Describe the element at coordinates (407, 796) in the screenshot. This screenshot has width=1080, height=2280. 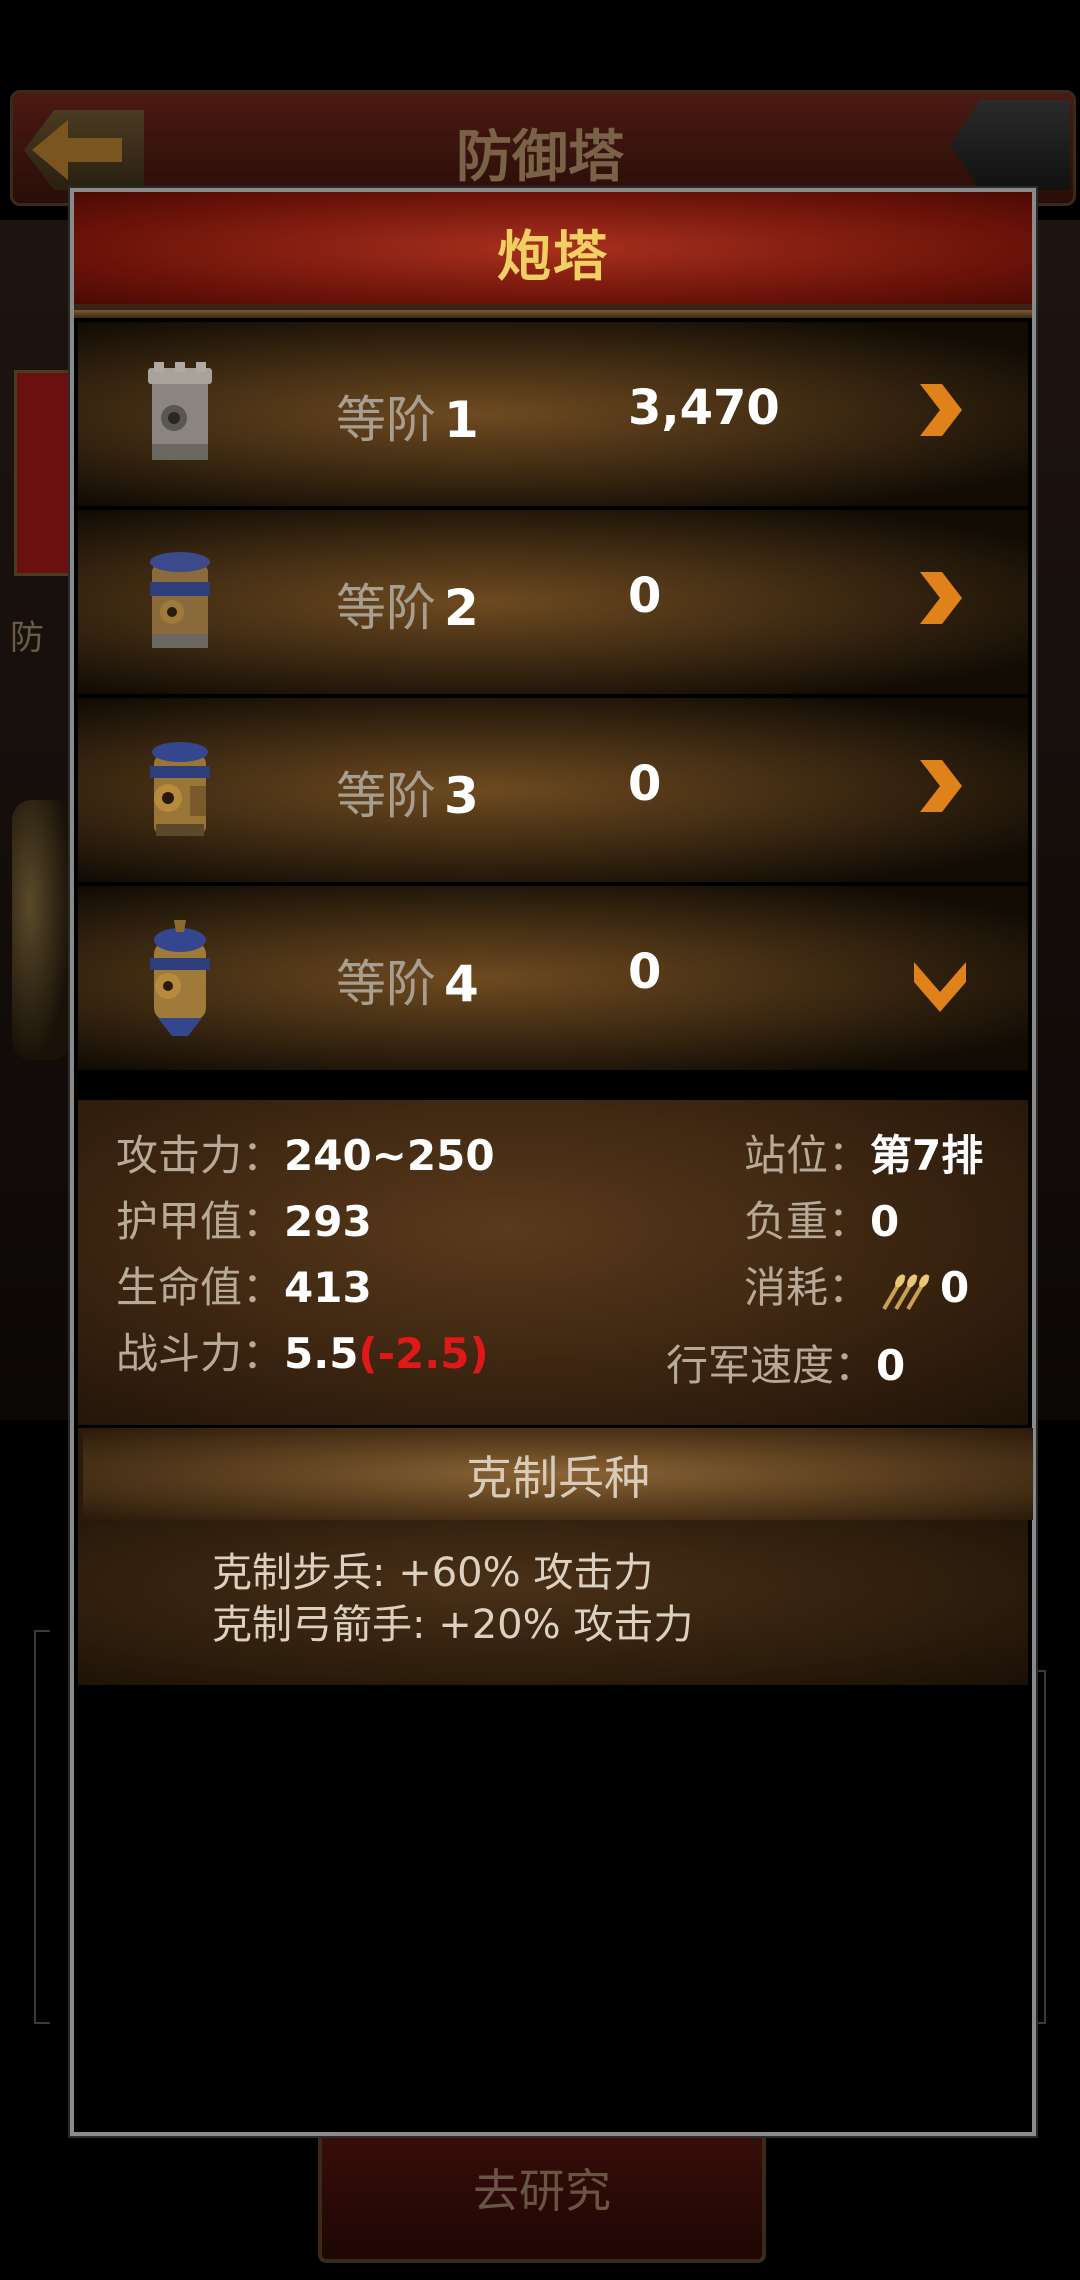
I see `tier-label: 等阶 3` at that location.